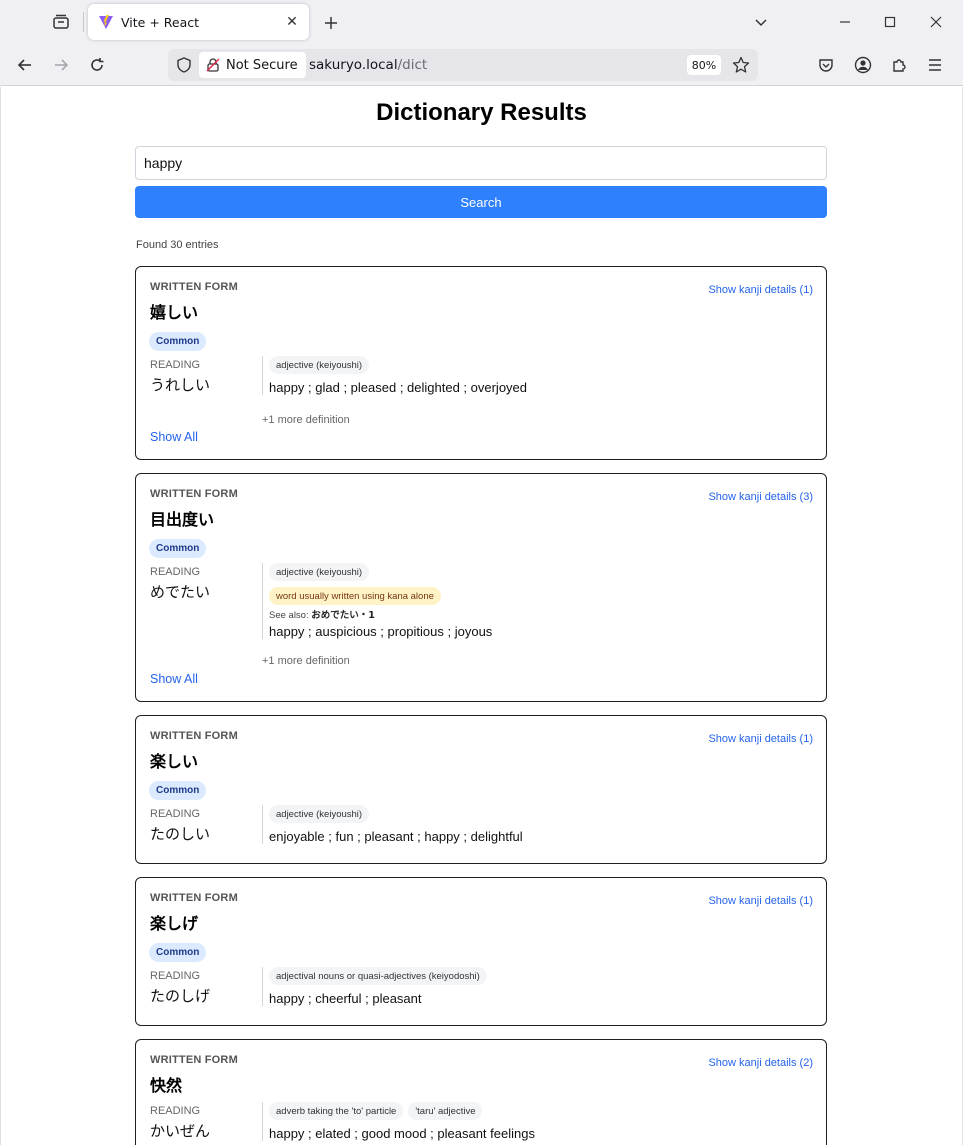 The height and width of the screenshot is (1145, 963). Describe the element at coordinates (292, 22) in the screenshot. I see `close-tab-icon: ✕` at that location.